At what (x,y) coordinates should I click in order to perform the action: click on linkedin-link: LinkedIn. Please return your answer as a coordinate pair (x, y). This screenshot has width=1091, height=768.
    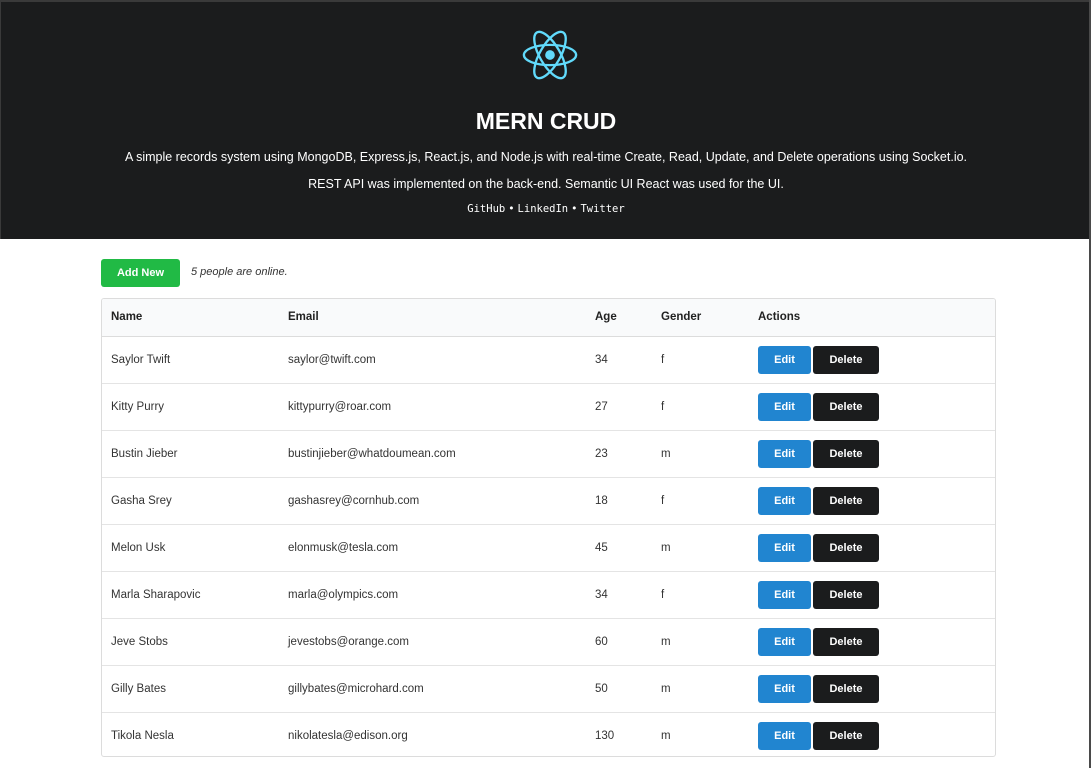
    Looking at the image, I should click on (543, 209).